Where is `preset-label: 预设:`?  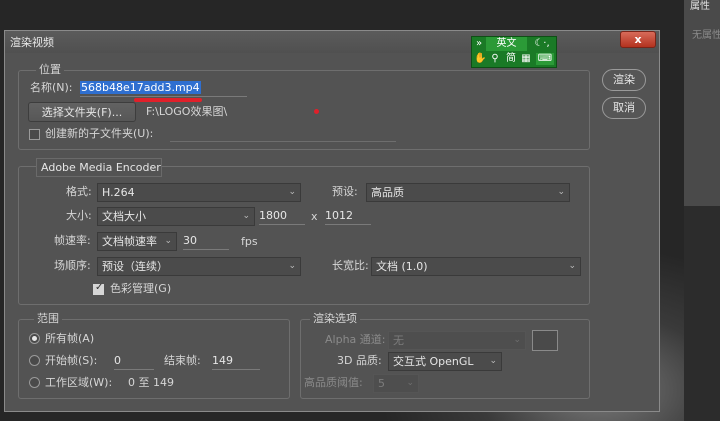
preset-label: 预设: is located at coordinates (345, 191).